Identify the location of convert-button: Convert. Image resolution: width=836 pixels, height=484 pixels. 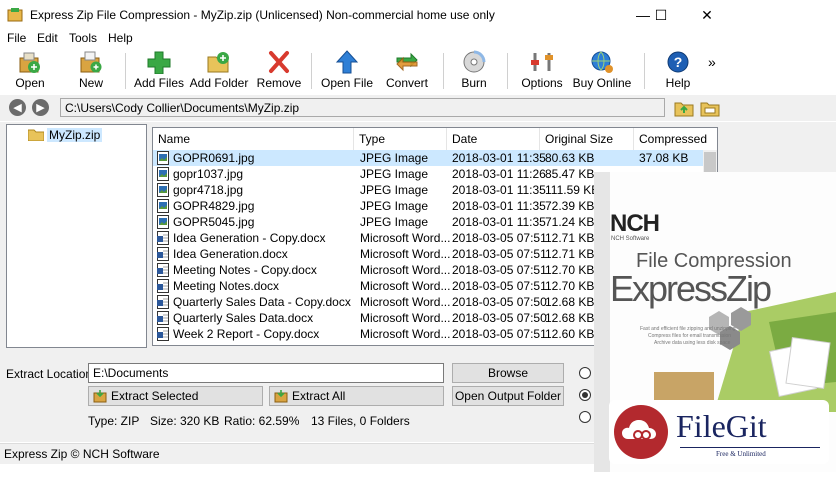
(407, 71).